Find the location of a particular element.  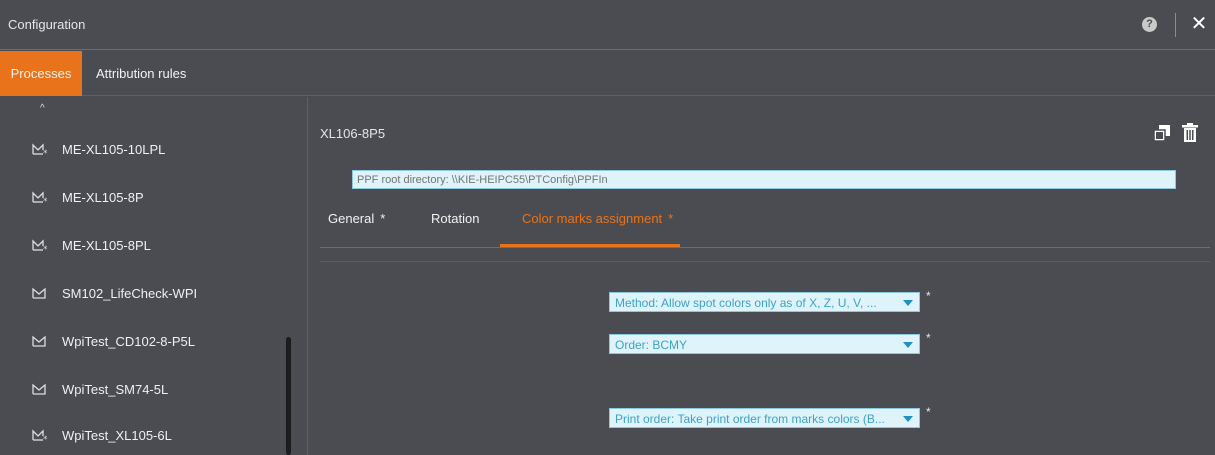

tab-divider is located at coordinates (765, 247).